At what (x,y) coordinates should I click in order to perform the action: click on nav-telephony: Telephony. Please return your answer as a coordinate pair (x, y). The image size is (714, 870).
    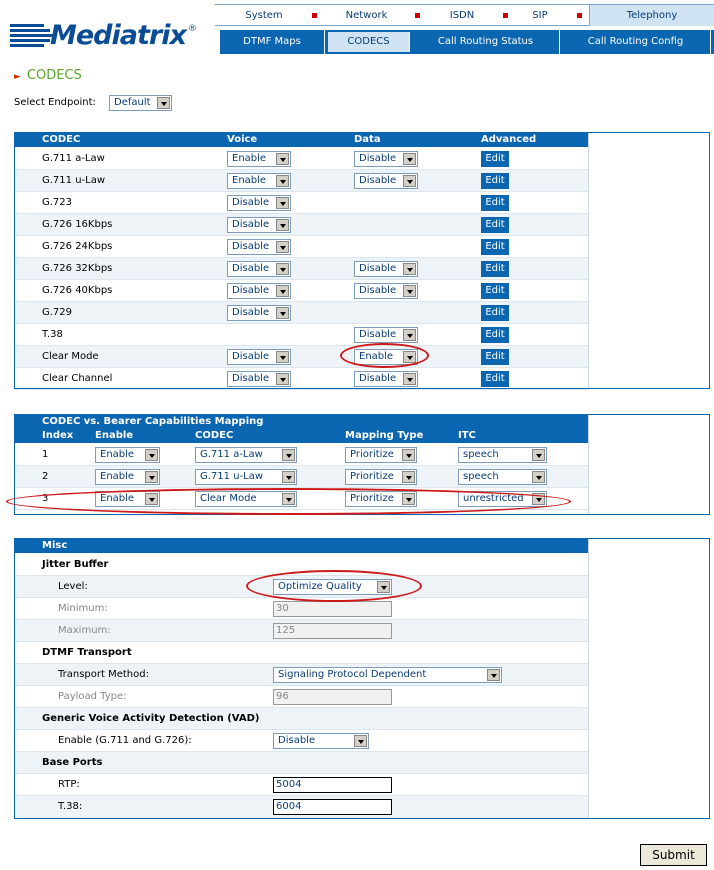
    Looking at the image, I should click on (651, 15).